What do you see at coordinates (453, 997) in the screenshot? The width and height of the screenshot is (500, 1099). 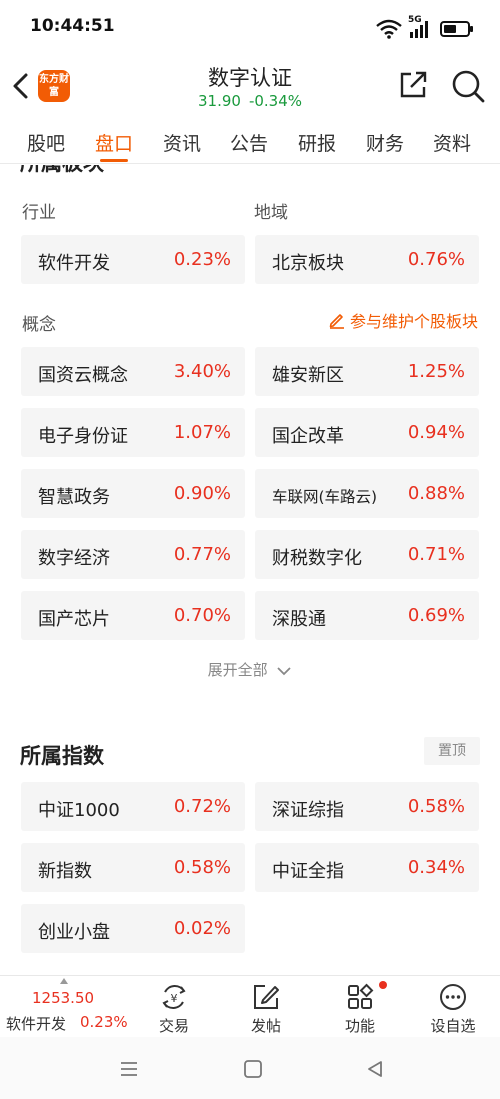 I see `watchlist-icon` at bounding box center [453, 997].